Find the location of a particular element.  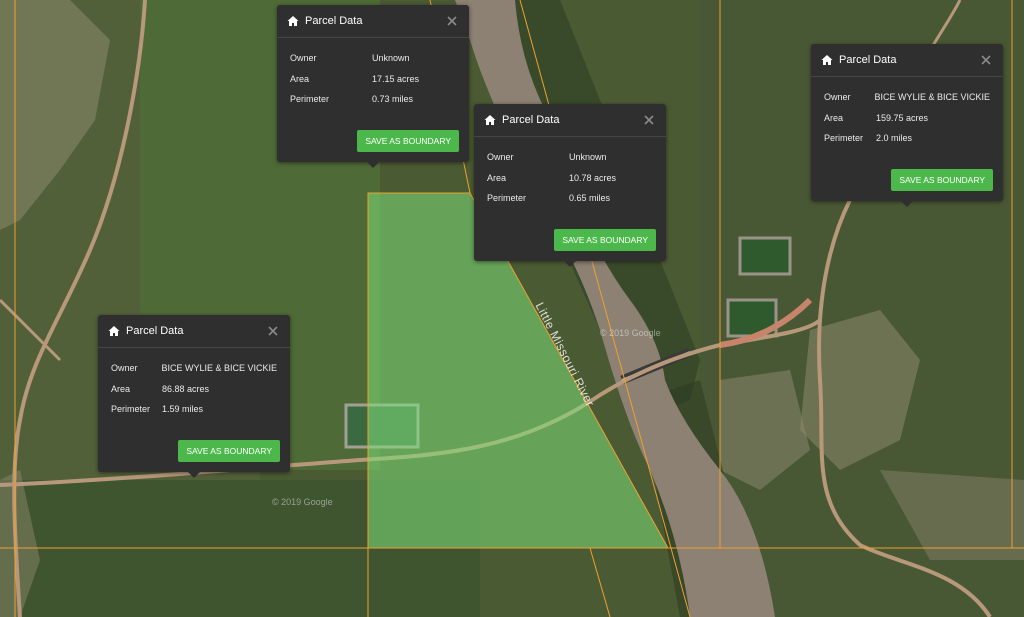

area-row: Area 159.75 acres is located at coordinates (907, 118).